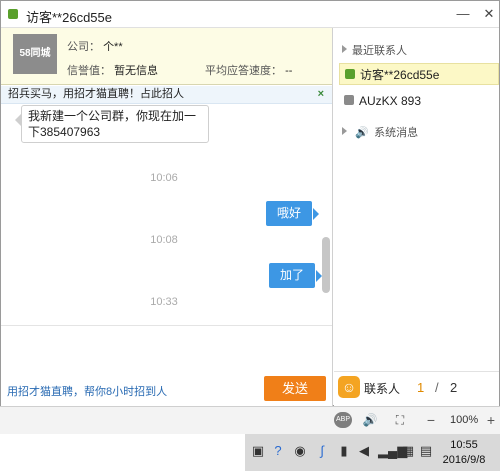 The width and height of the screenshot is (500, 471). Describe the element at coordinates (370, 420) in the screenshot. I see `sound-icon: 🔊` at that location.